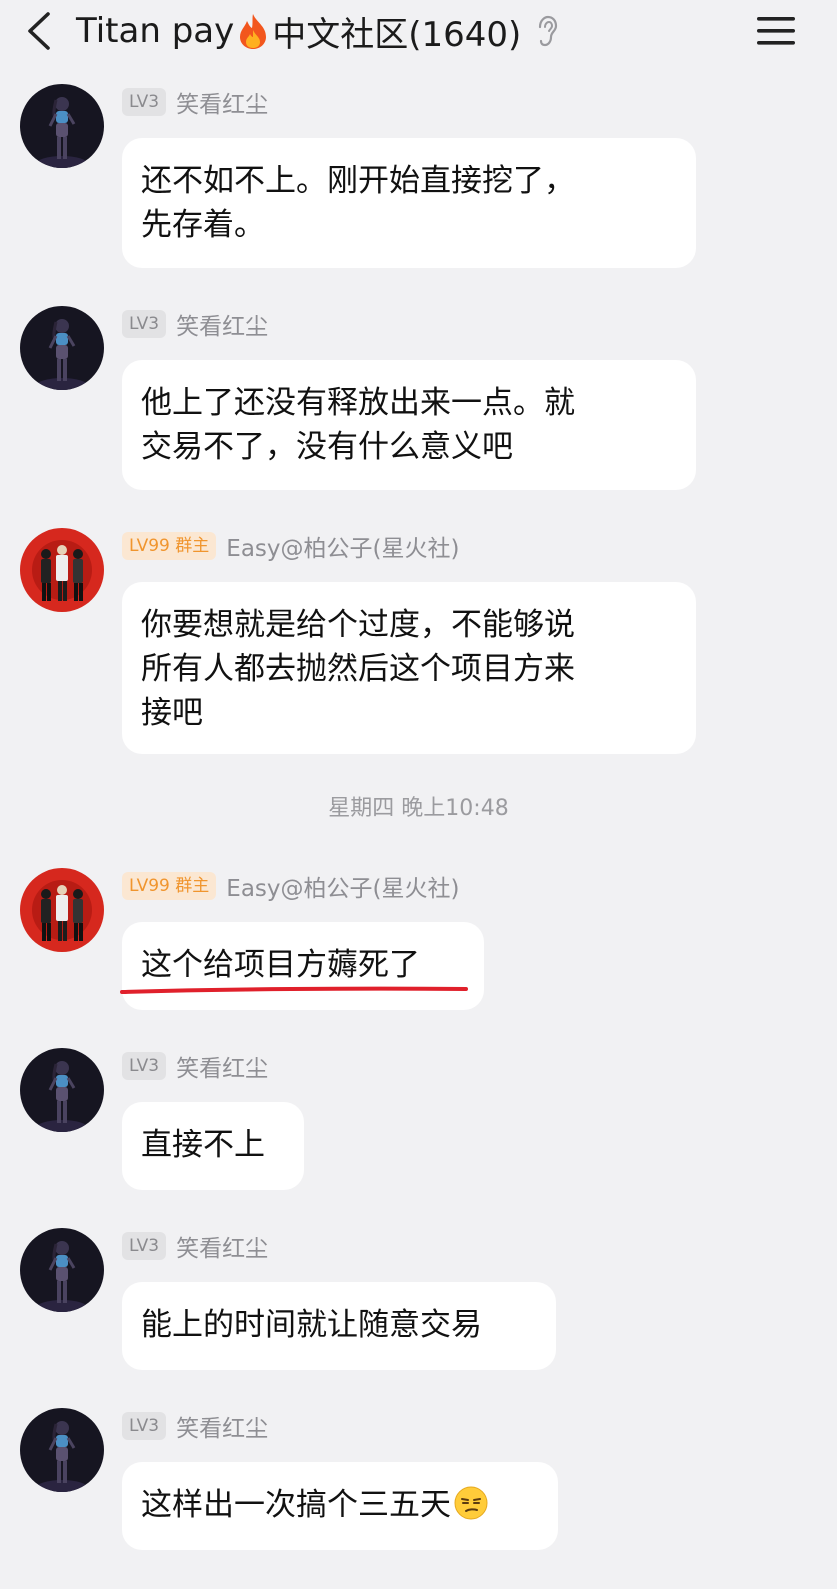 This screenshot has height=1589, width=837. I want to click on chat-header: Titan pay 中文社区(1640), so click(418, 33).